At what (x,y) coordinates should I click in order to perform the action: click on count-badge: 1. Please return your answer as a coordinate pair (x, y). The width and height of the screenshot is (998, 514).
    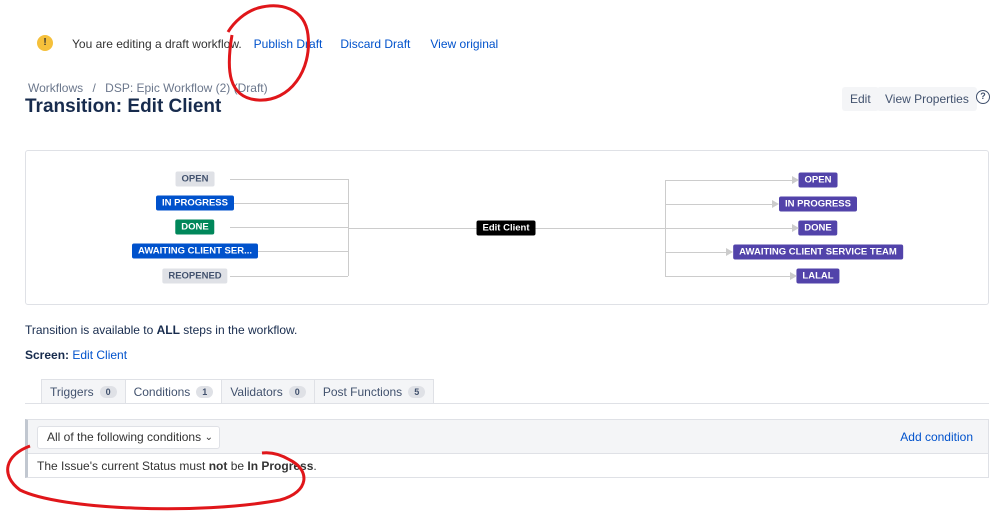
    Looking at the image, I should click on (205, 391).